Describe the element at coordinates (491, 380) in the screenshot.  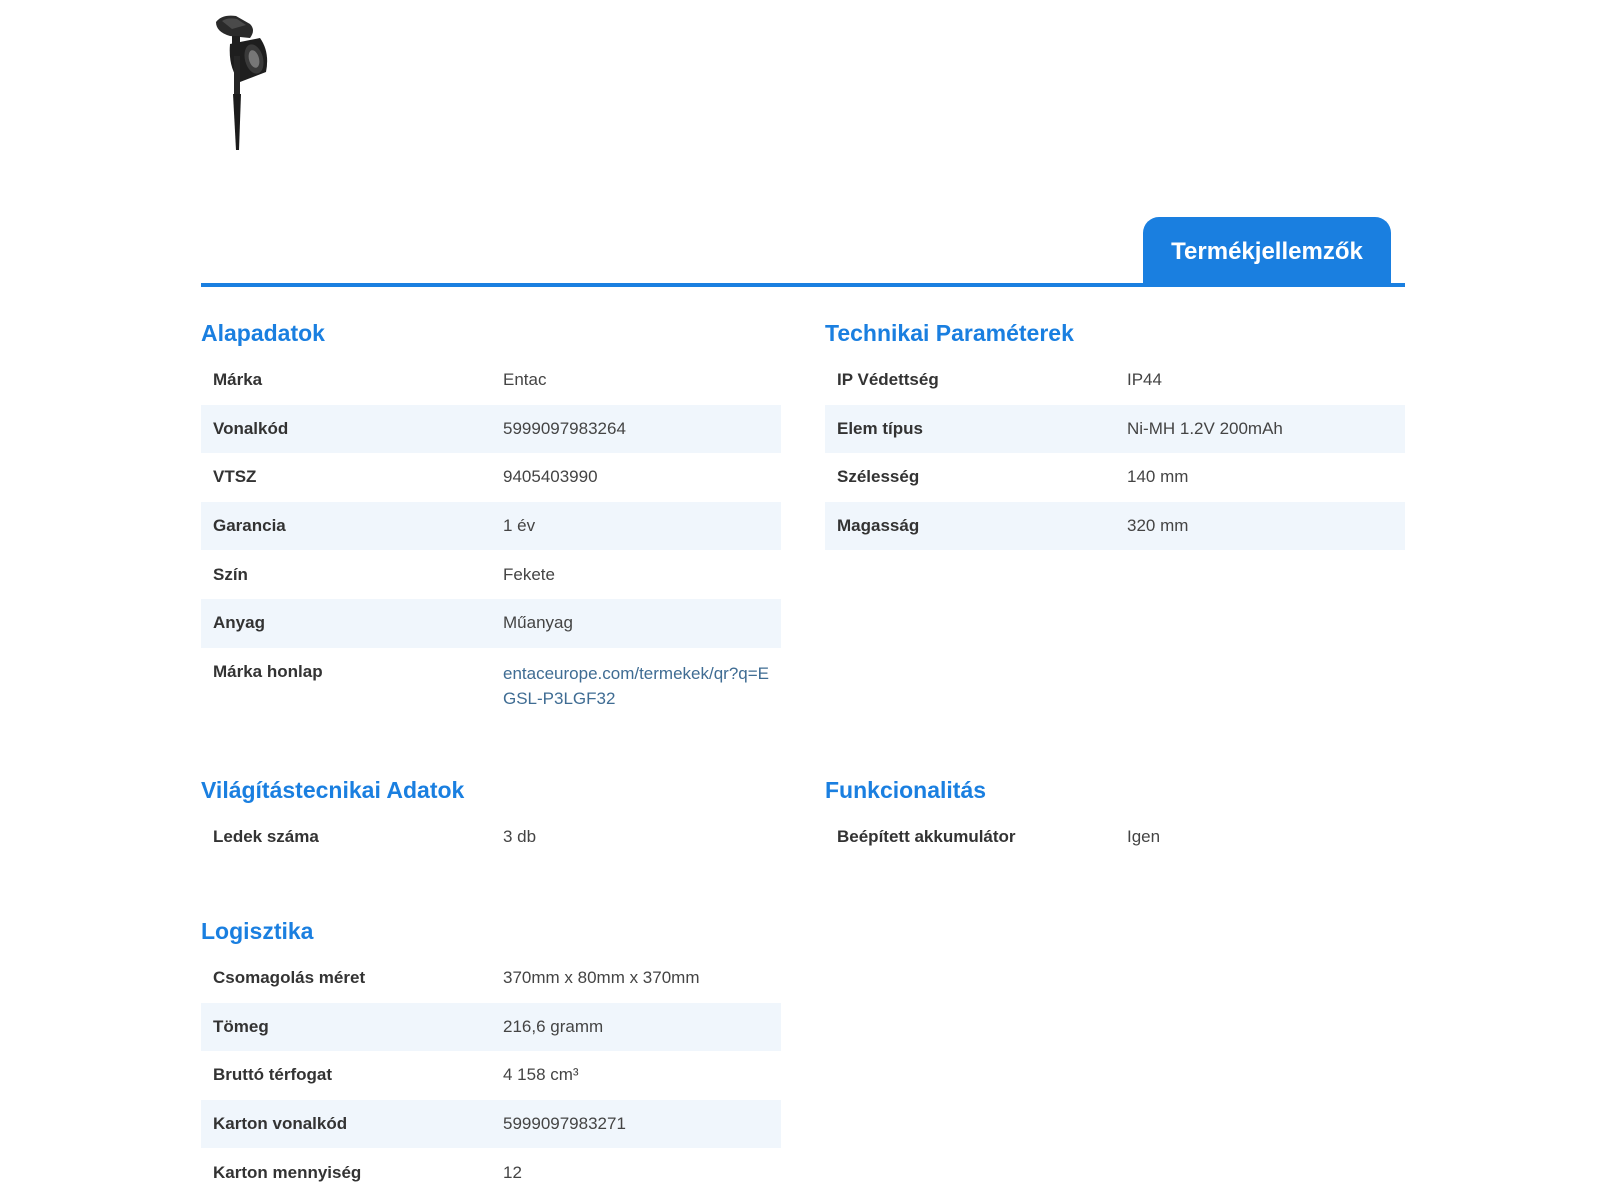
I see `table-row: Márka Entac` at that location.